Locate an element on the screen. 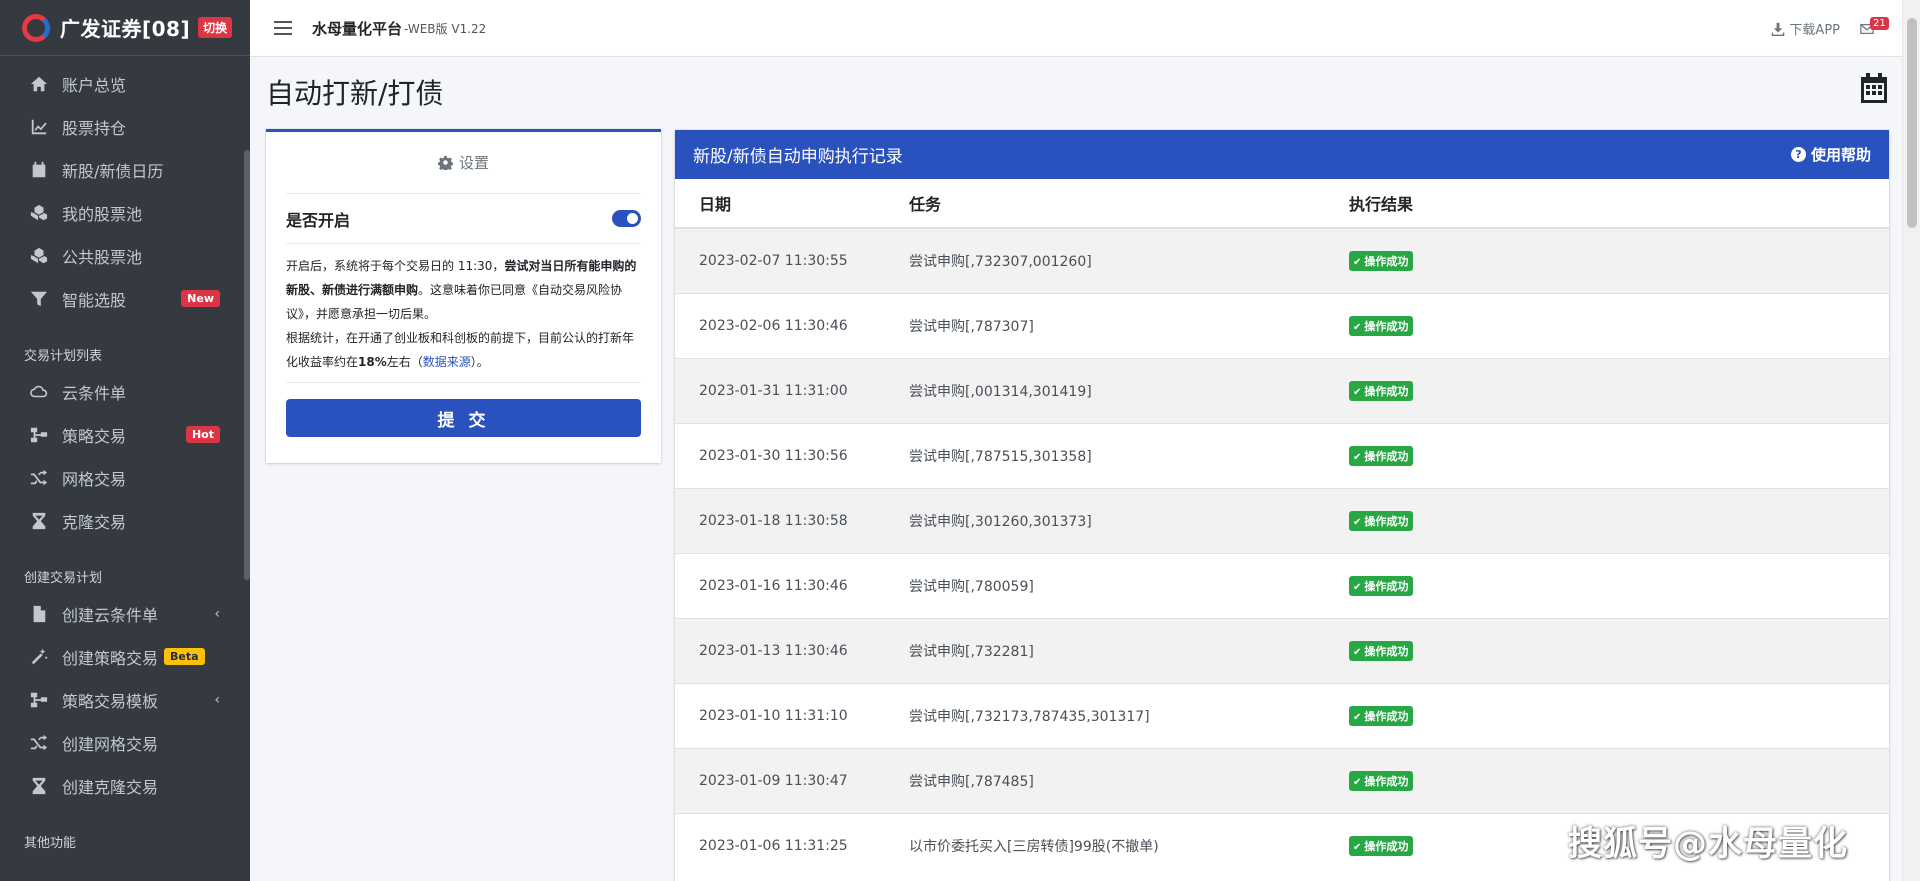 This screenshot has height=881, width=1920. submit-button: 提 交 is located at coordinates (463, 418).